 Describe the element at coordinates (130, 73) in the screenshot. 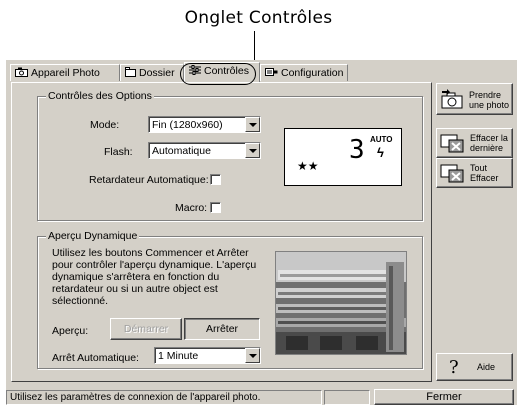

I see `folder-icon` at that location.